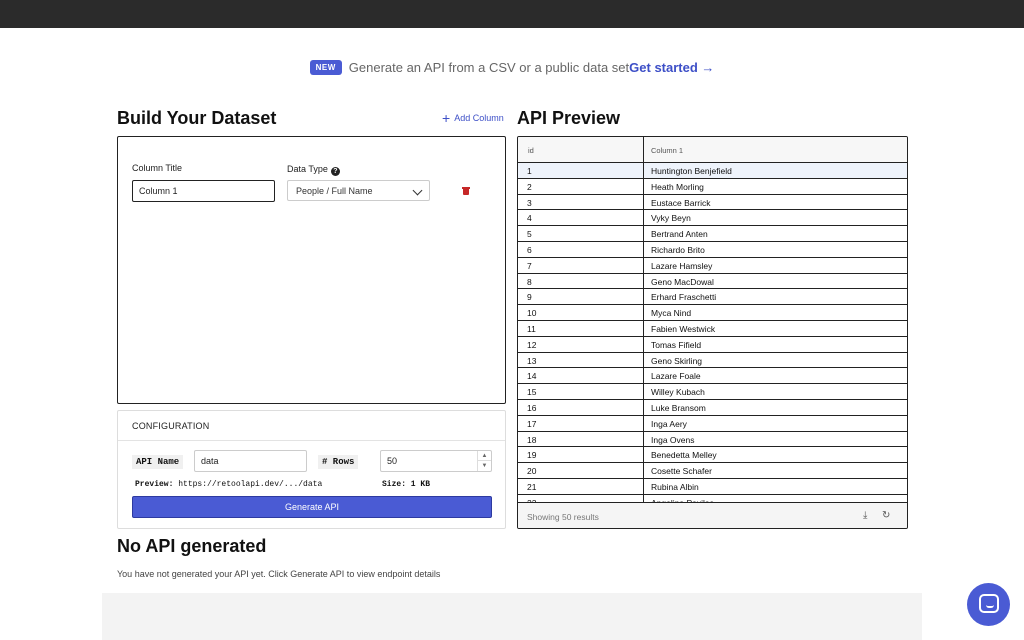 The height and width of the screenshot is (640, 1024). I want to click on table-row: 6 Richardo Brito, so click(712, 250).